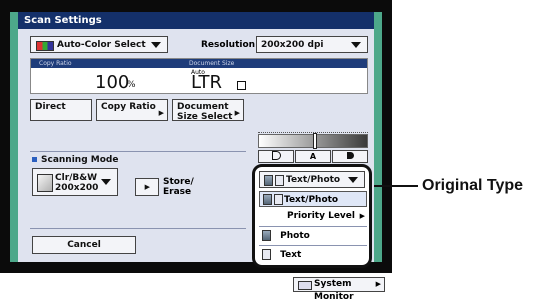 Image resolution: width=551 pixels, height=304 pixels. I want to click on document-size-line2: Size Select, so click(205, 117).